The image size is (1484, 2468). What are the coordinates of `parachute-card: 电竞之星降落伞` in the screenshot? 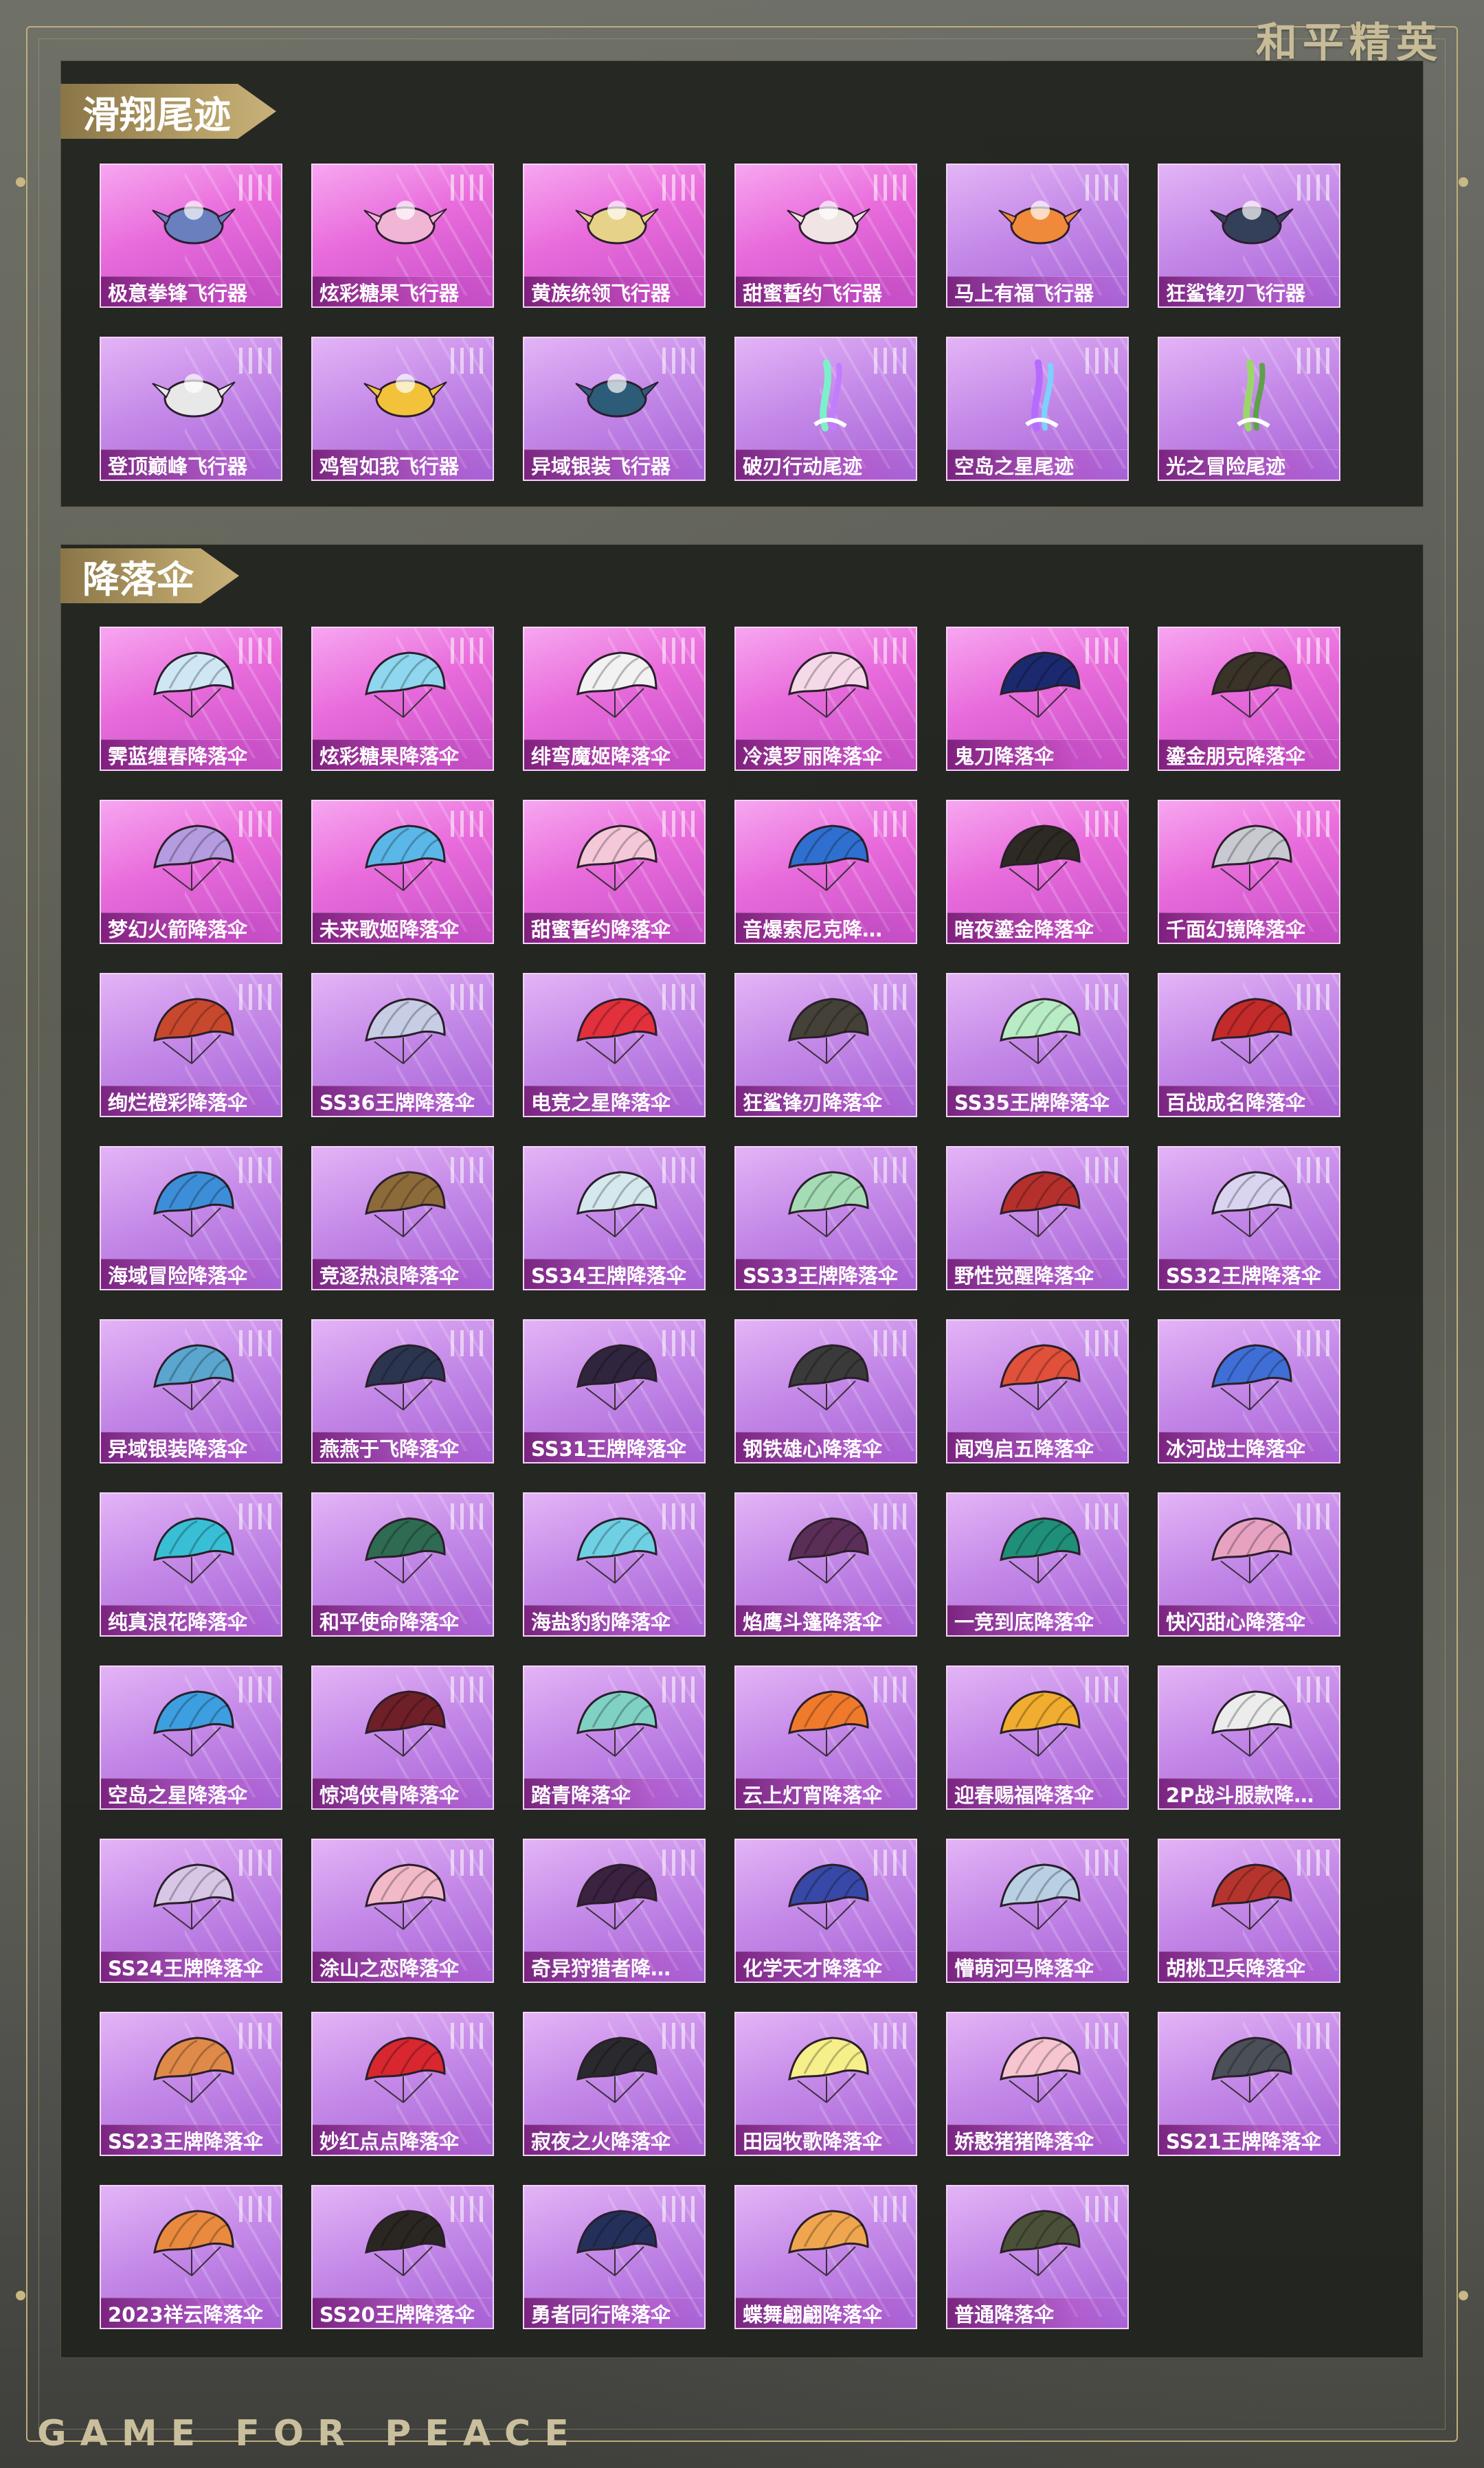 It's located at (614, 1045).